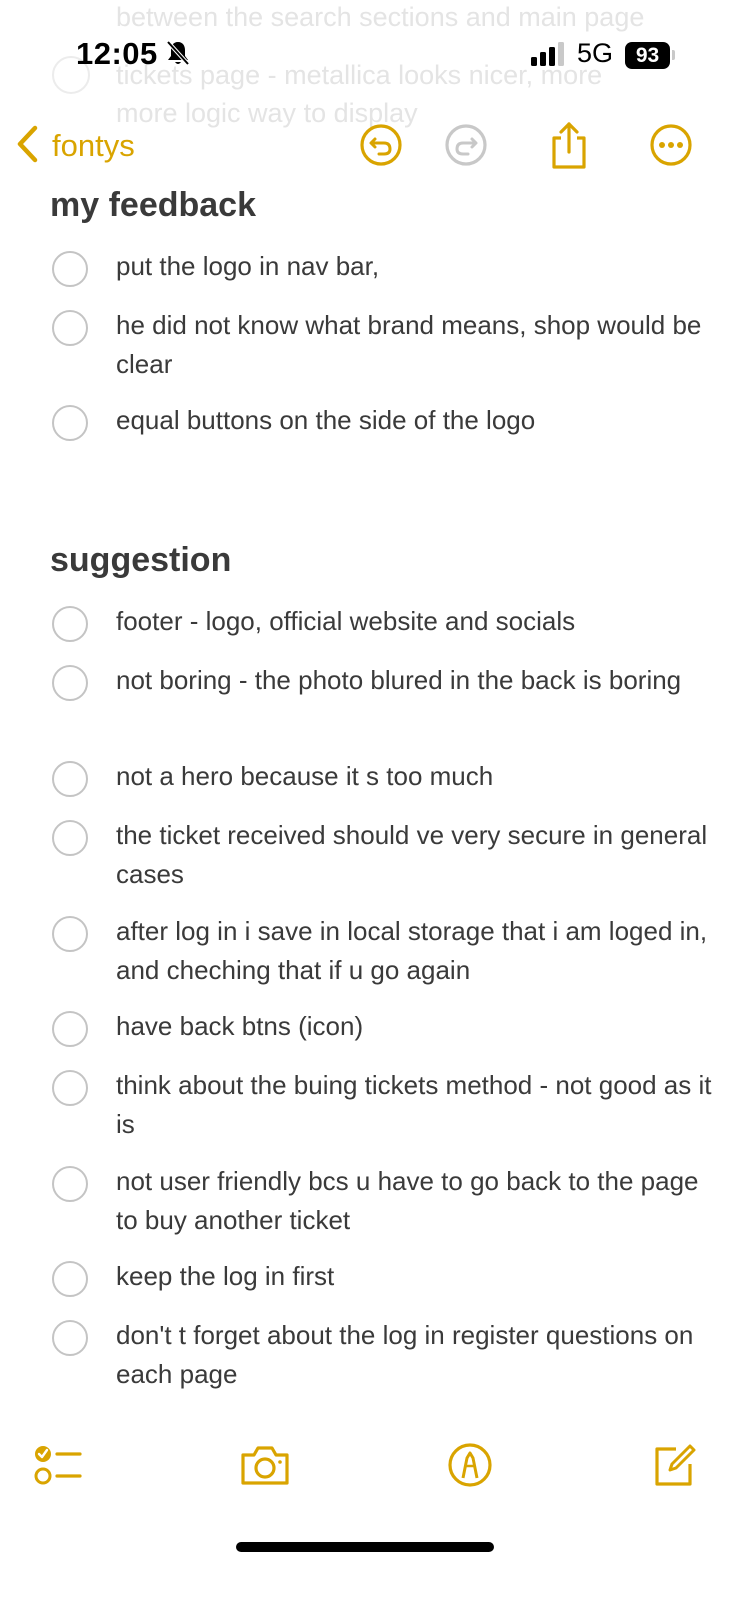  I want to click on checklist-item-text: put the logo in nav bar,, so click(416, 266).